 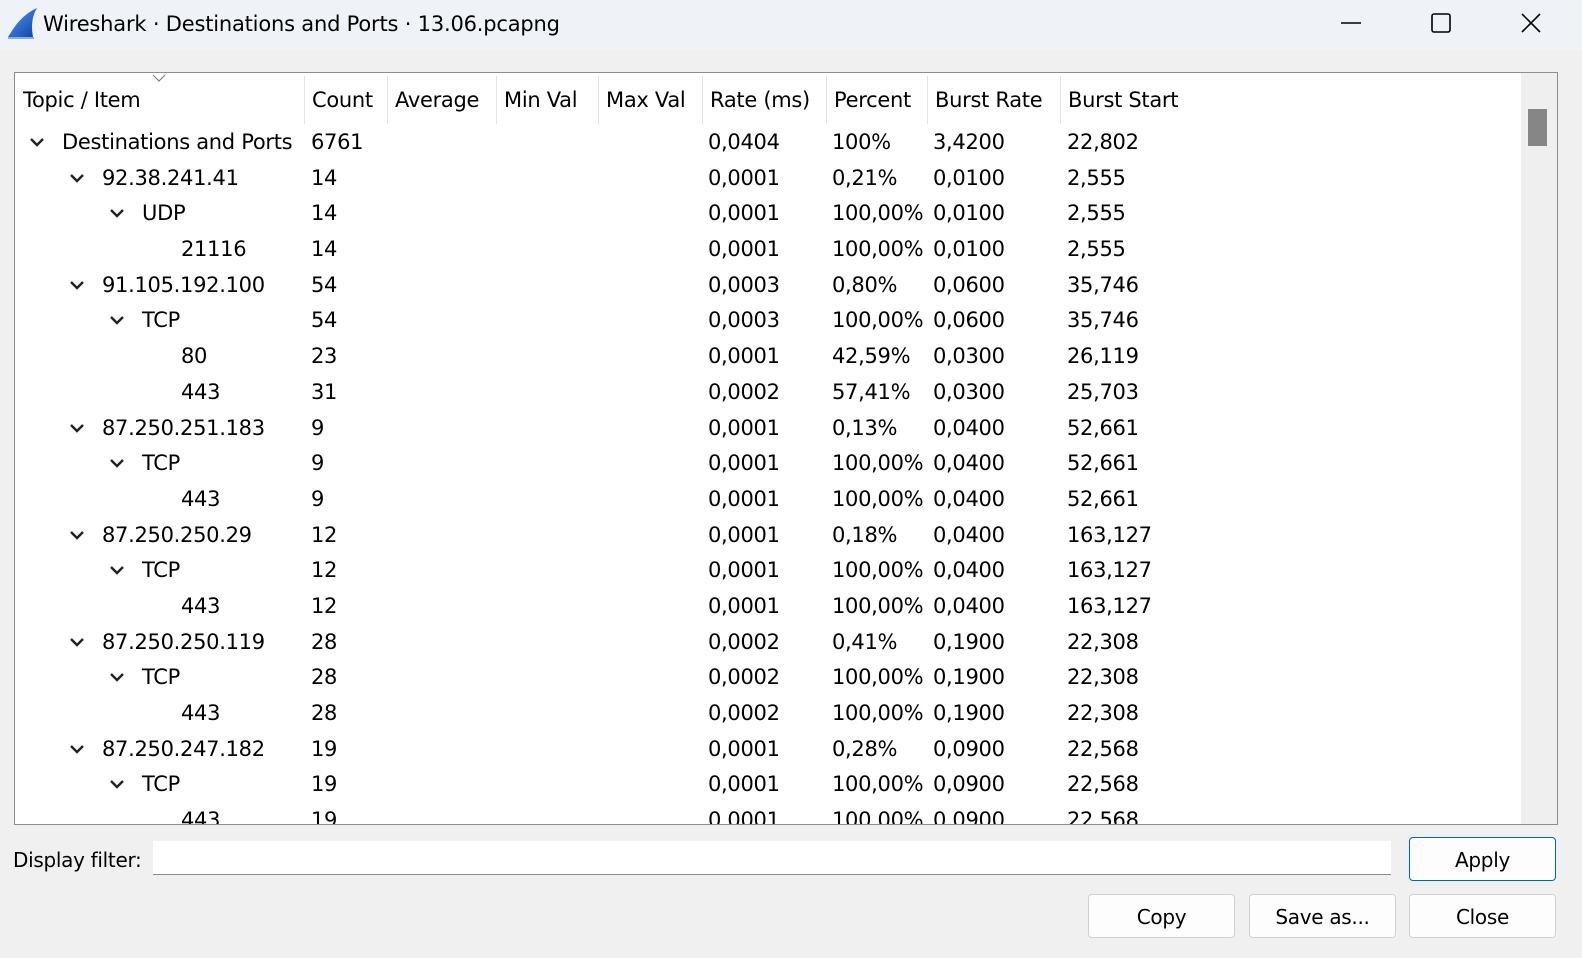 I want to click on tree-row: 87.250.250.29 12 0,0001 0,18% 0,0400 163,127, so click(x=767, y=535).